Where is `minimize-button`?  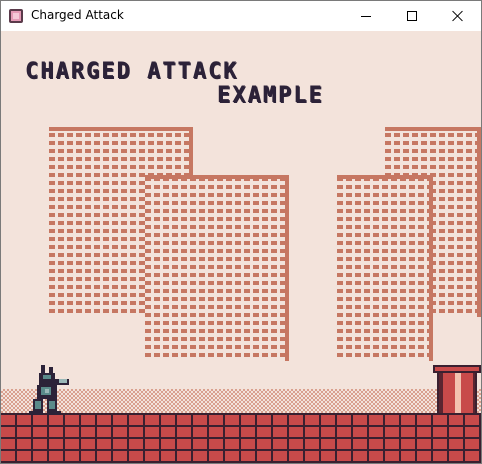 minimize-button is located at coordinates (366, 16).